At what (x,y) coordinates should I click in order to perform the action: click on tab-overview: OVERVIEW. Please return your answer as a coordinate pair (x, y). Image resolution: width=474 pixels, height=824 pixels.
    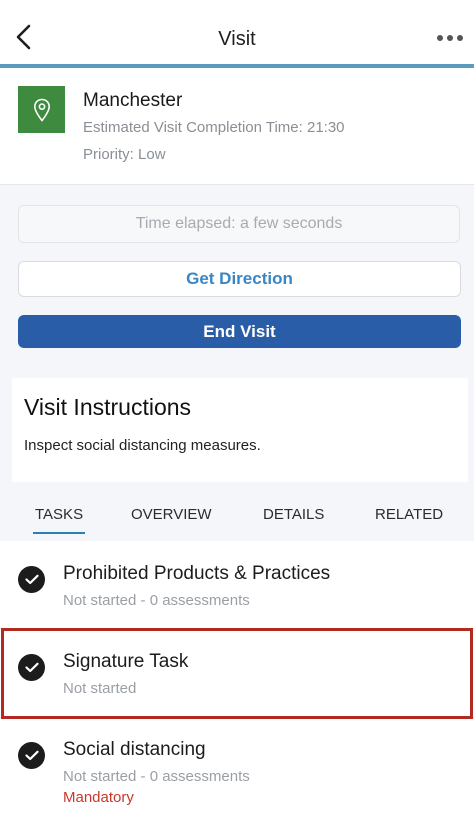
    Looking at the image, I should click on (171, 514).